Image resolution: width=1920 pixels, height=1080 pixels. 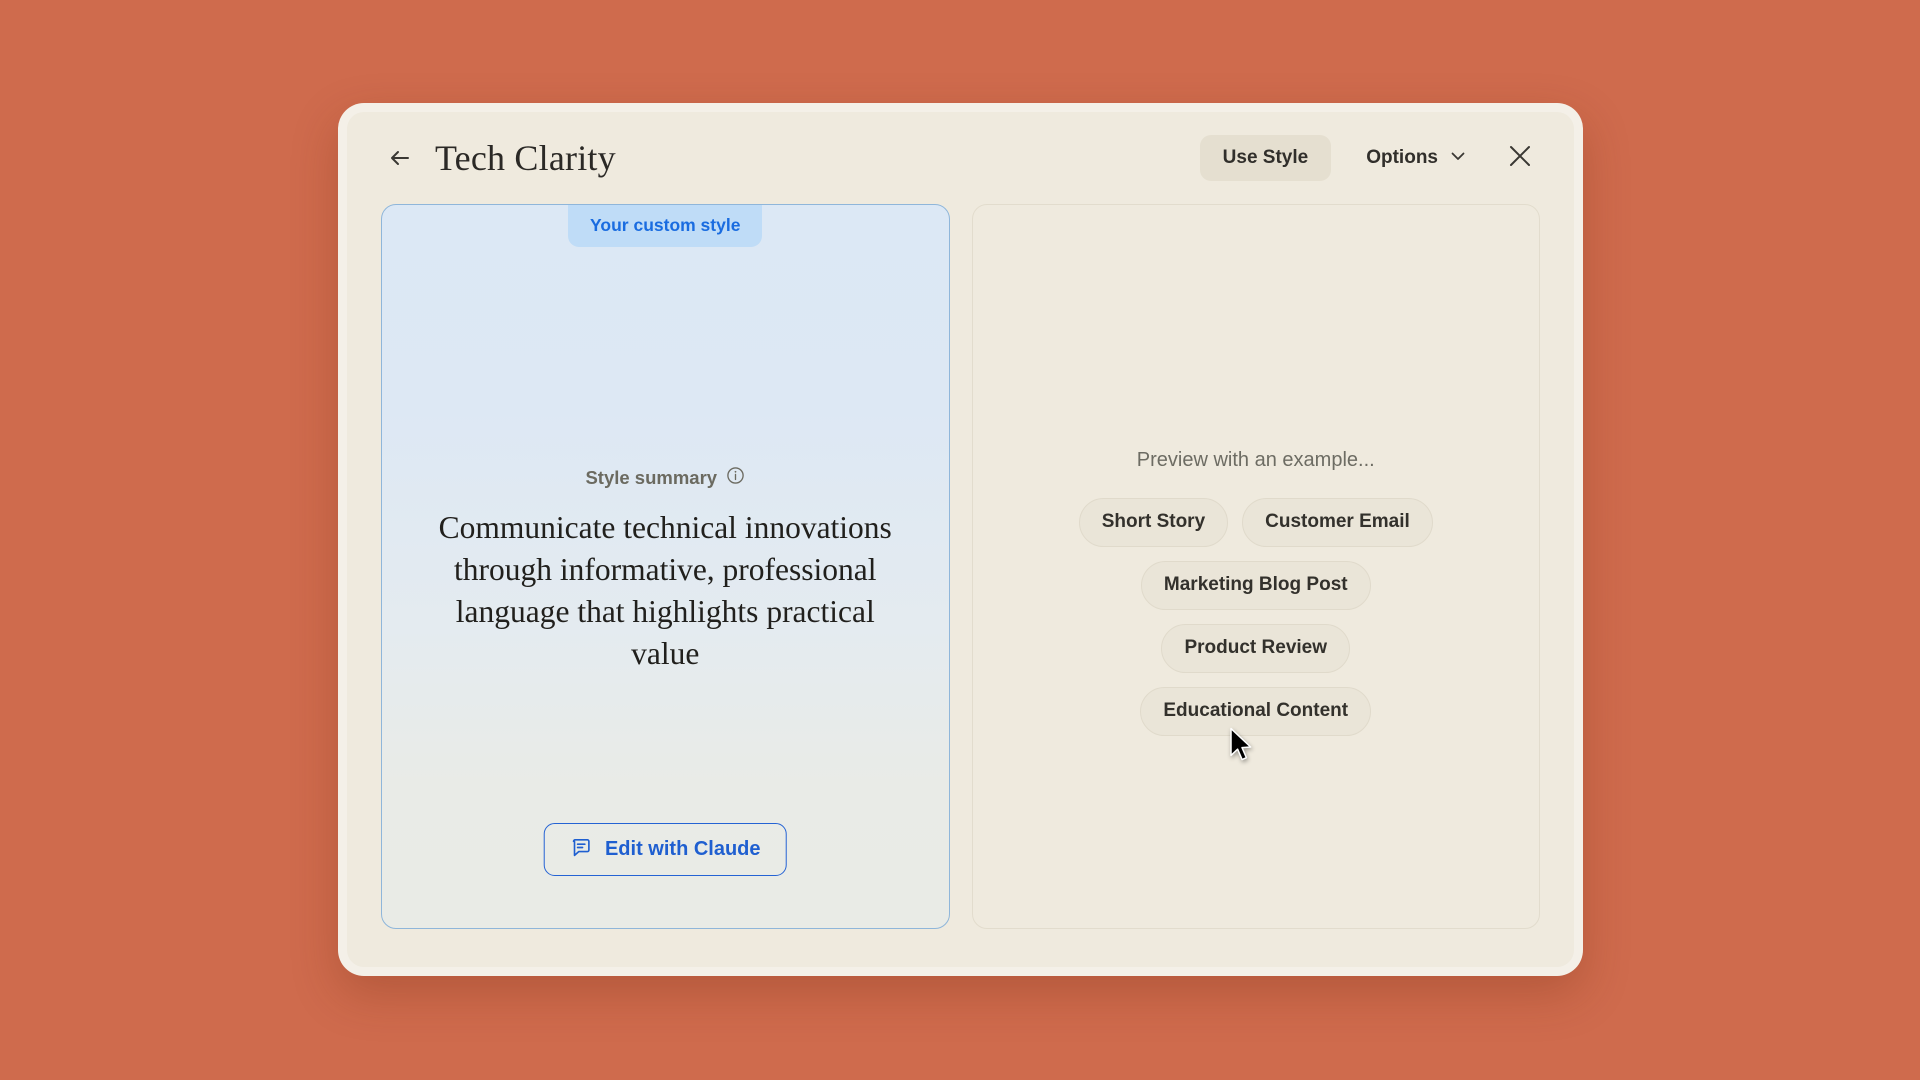 What do you see at coordinates (1153, 522) in the screenshot?
I see `example-chip-short-story: Short Story` at bounding box center [1153, 522].